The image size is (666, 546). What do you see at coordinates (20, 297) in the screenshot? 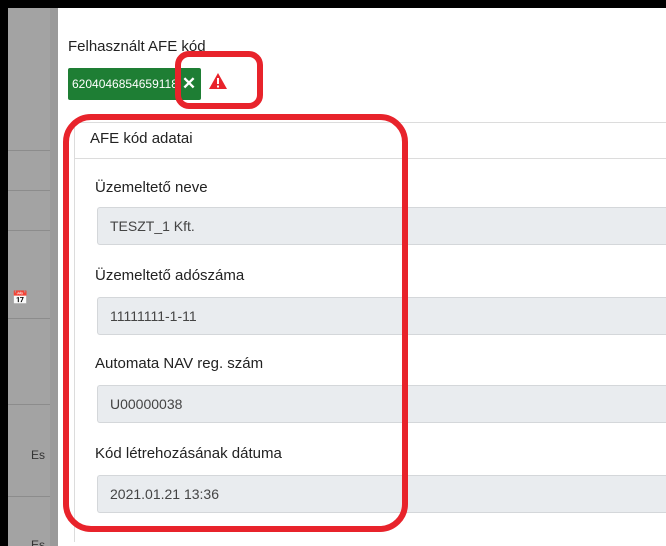
I see `calendar-icon: 📅` at bounding box center [20, 297].